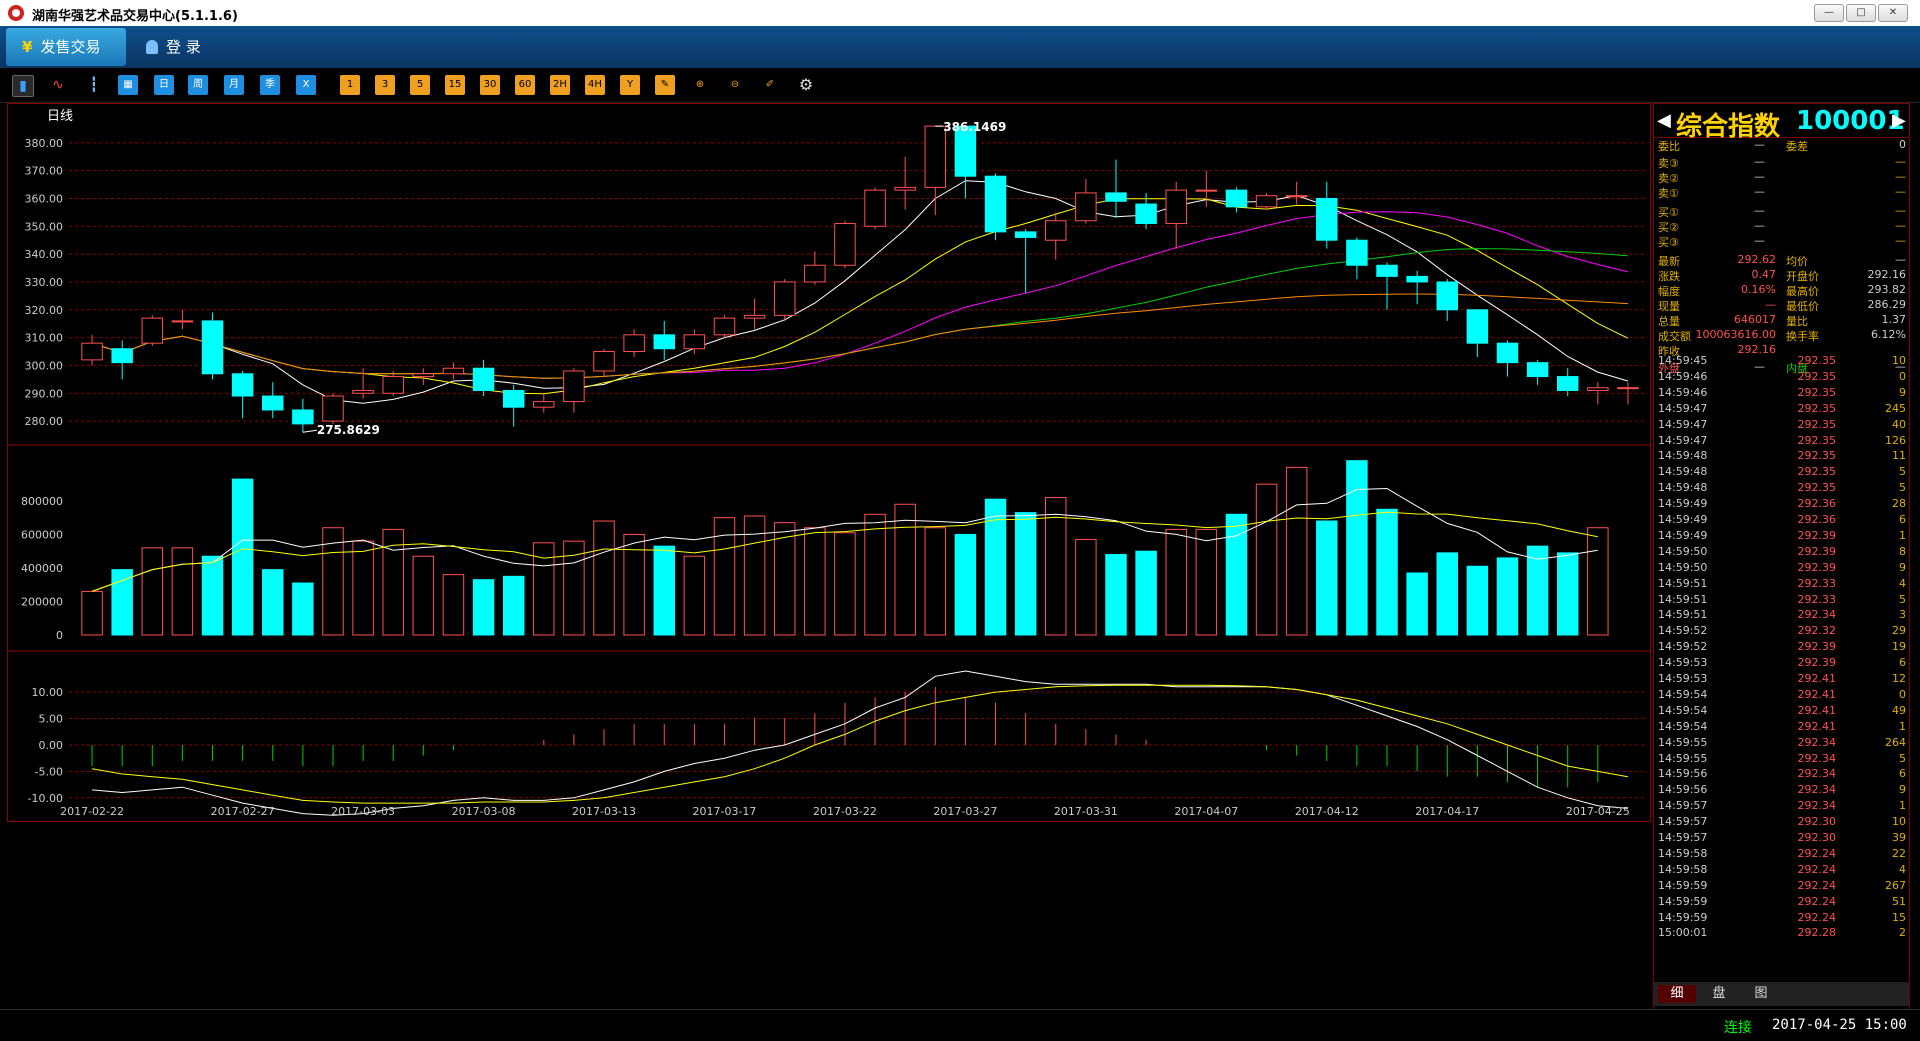  I want to click on settings-gear-icon: ⚙, so click(806, 85).